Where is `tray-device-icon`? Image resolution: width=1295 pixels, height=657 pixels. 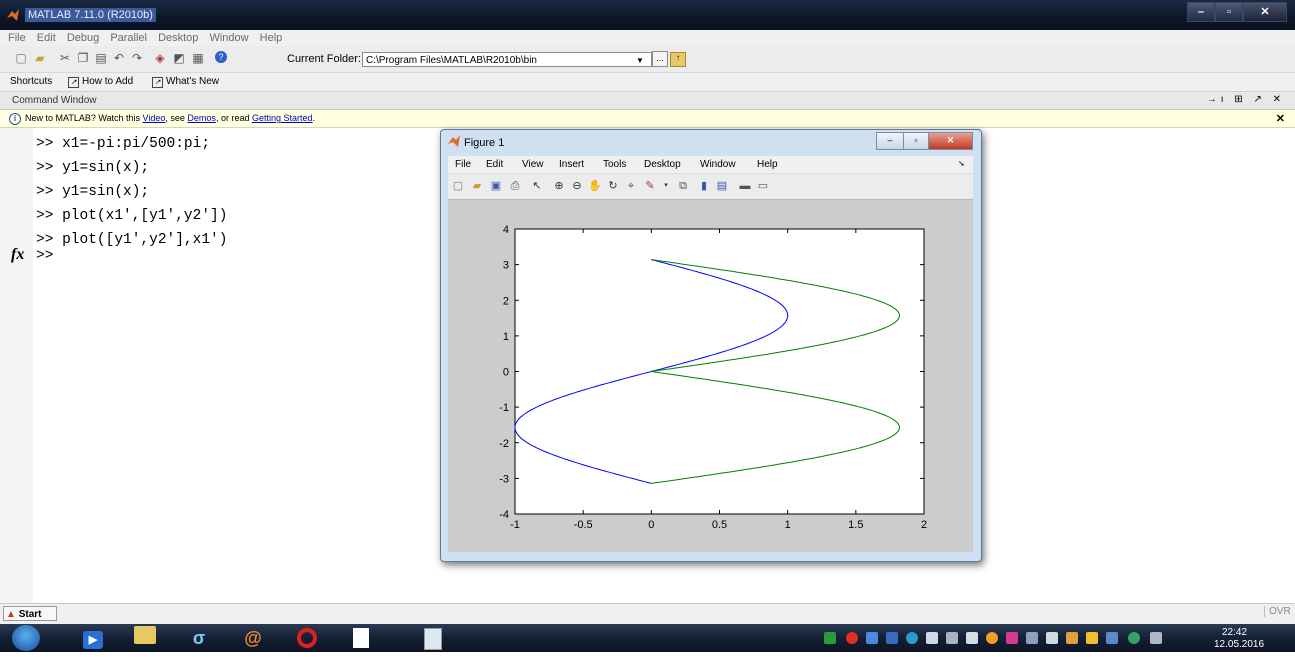 tray-device-icon is located at coordinates (952, 638).